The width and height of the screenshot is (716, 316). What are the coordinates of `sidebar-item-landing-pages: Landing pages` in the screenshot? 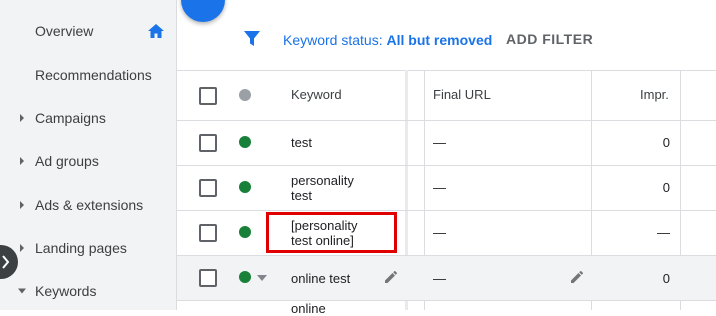 It's located at (88, 248).